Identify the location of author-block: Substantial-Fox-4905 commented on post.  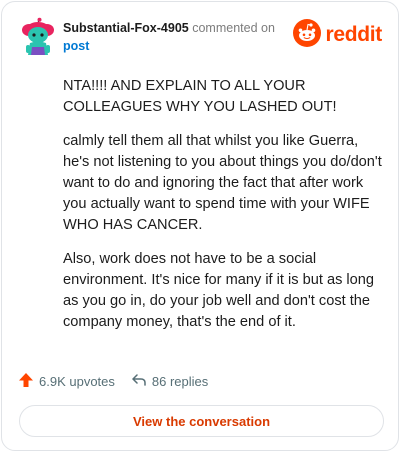
(183, 37).